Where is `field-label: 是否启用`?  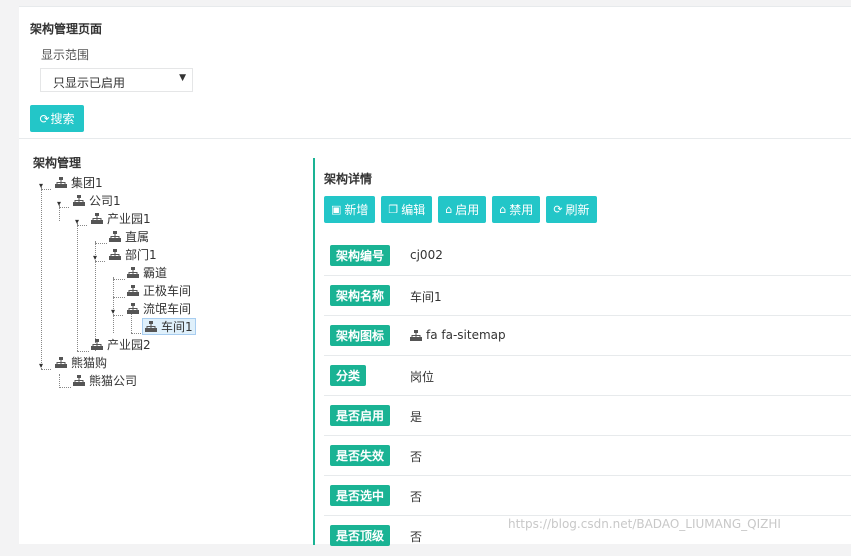
field-label: 是否启用 is located at coordinates (360, 415).